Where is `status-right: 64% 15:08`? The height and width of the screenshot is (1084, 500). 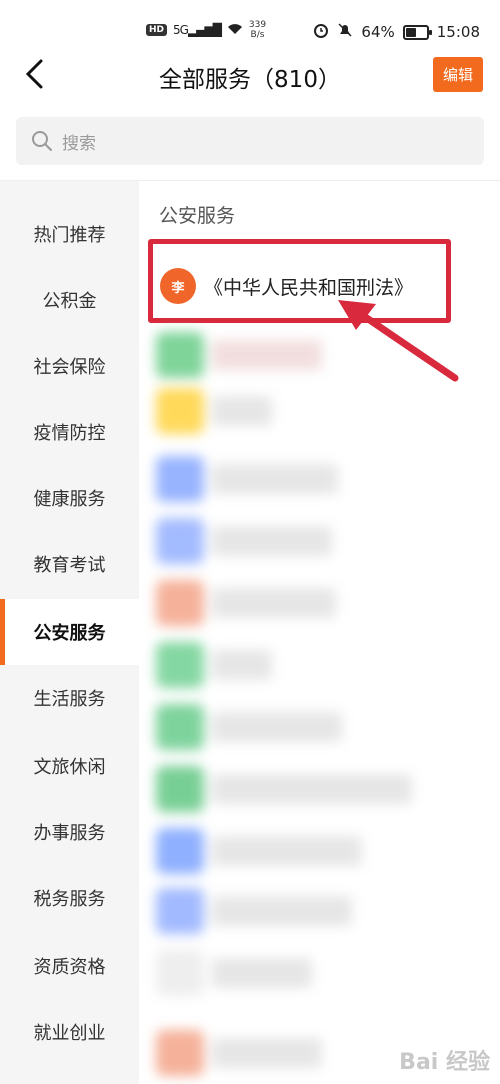
status-right: 64% 15:08 is located at coordinates (396, 32).